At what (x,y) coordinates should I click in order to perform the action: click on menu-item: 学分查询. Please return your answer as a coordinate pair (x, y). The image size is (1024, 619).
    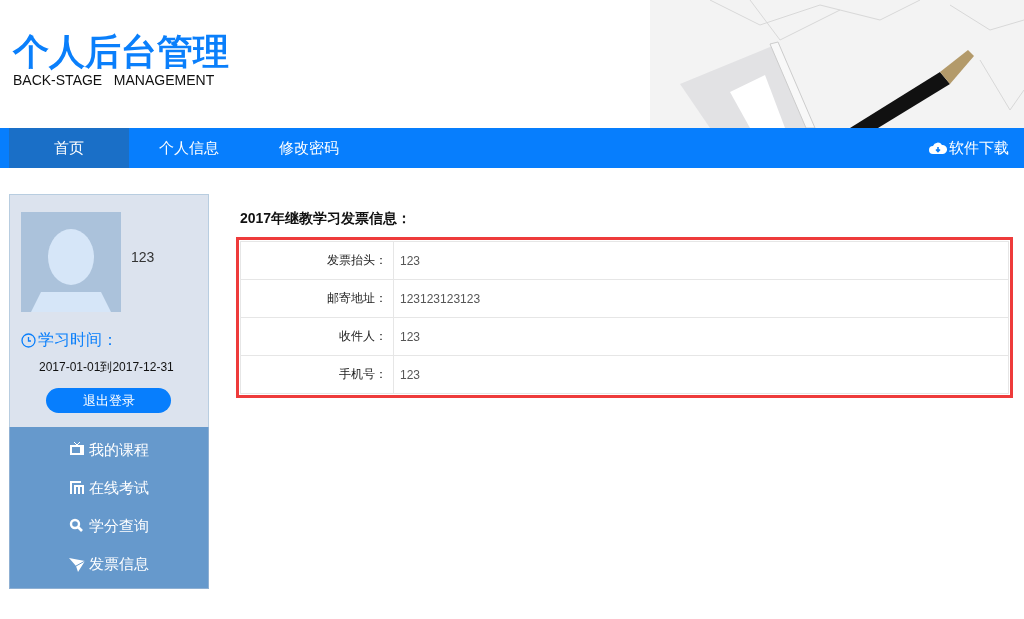
    Looking at the image, I should click on (109, 526).